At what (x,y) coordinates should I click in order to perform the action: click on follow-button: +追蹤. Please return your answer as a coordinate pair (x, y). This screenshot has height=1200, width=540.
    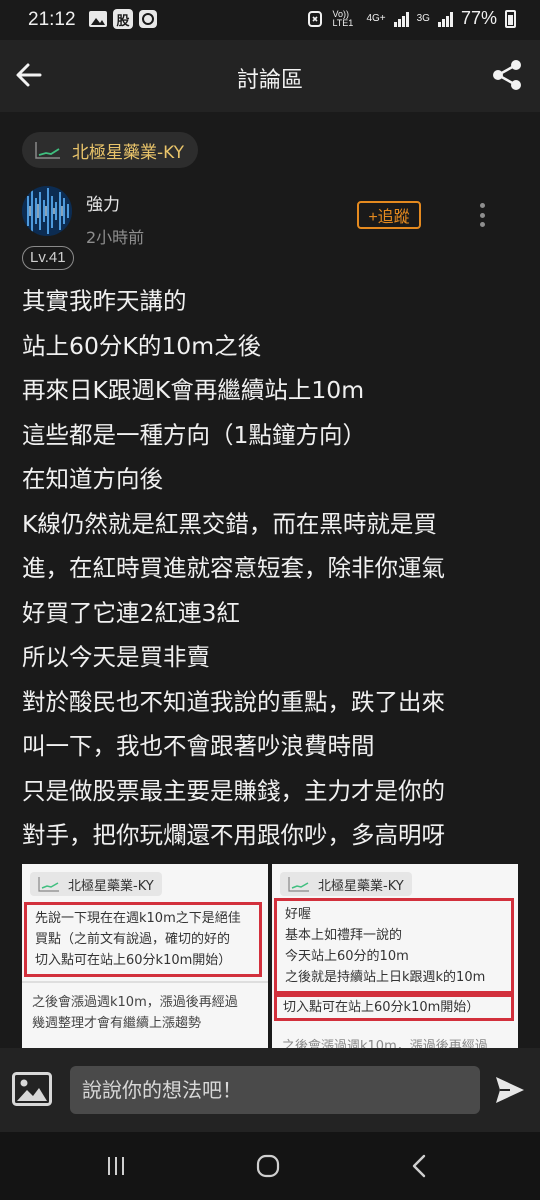
    Looking at the image, I should click on (389, 215).